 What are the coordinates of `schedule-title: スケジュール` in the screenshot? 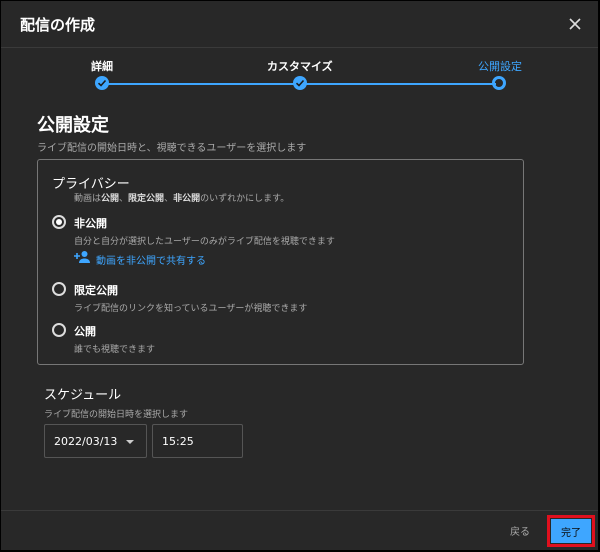 It's located at (83, 395).